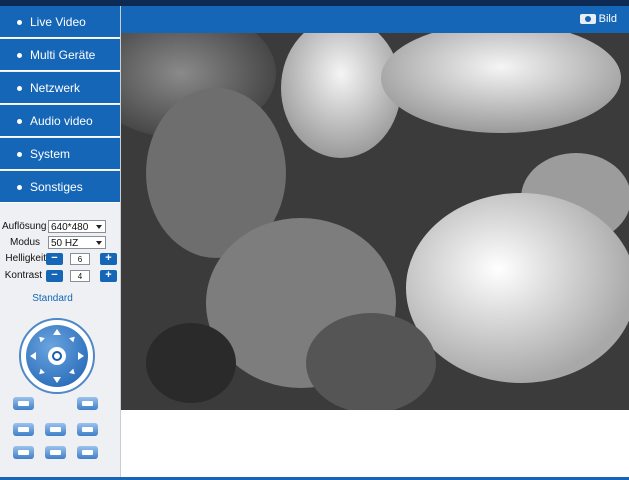 The image size is (629, 480). What do you see at coordinates (57, 332) in the screenshot?
I see `arrow-up-icon` at bounding box center [57, 332].